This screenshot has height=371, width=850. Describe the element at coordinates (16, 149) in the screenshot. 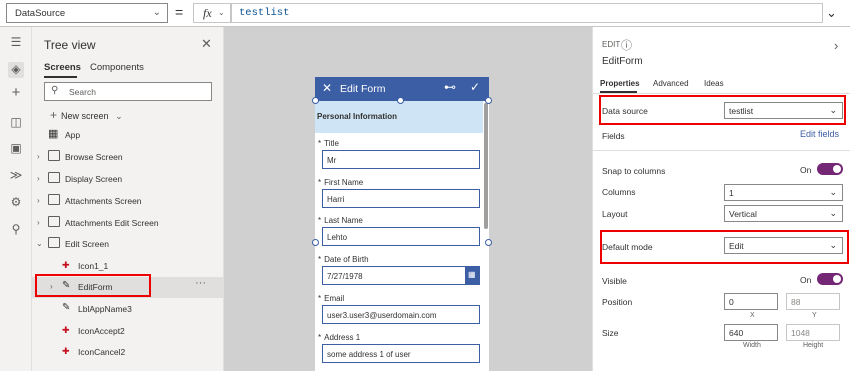

I see `media-icon: ▣` at that location.